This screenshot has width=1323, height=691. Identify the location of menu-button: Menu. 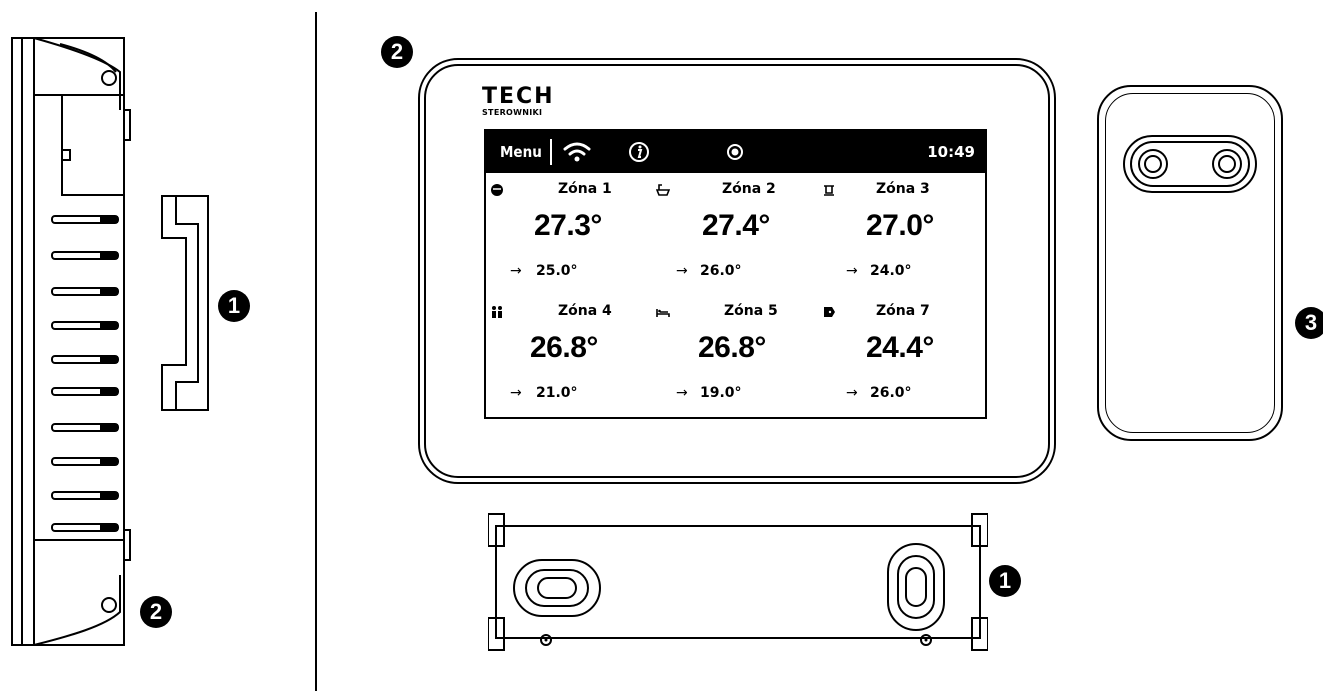
(521, 152).